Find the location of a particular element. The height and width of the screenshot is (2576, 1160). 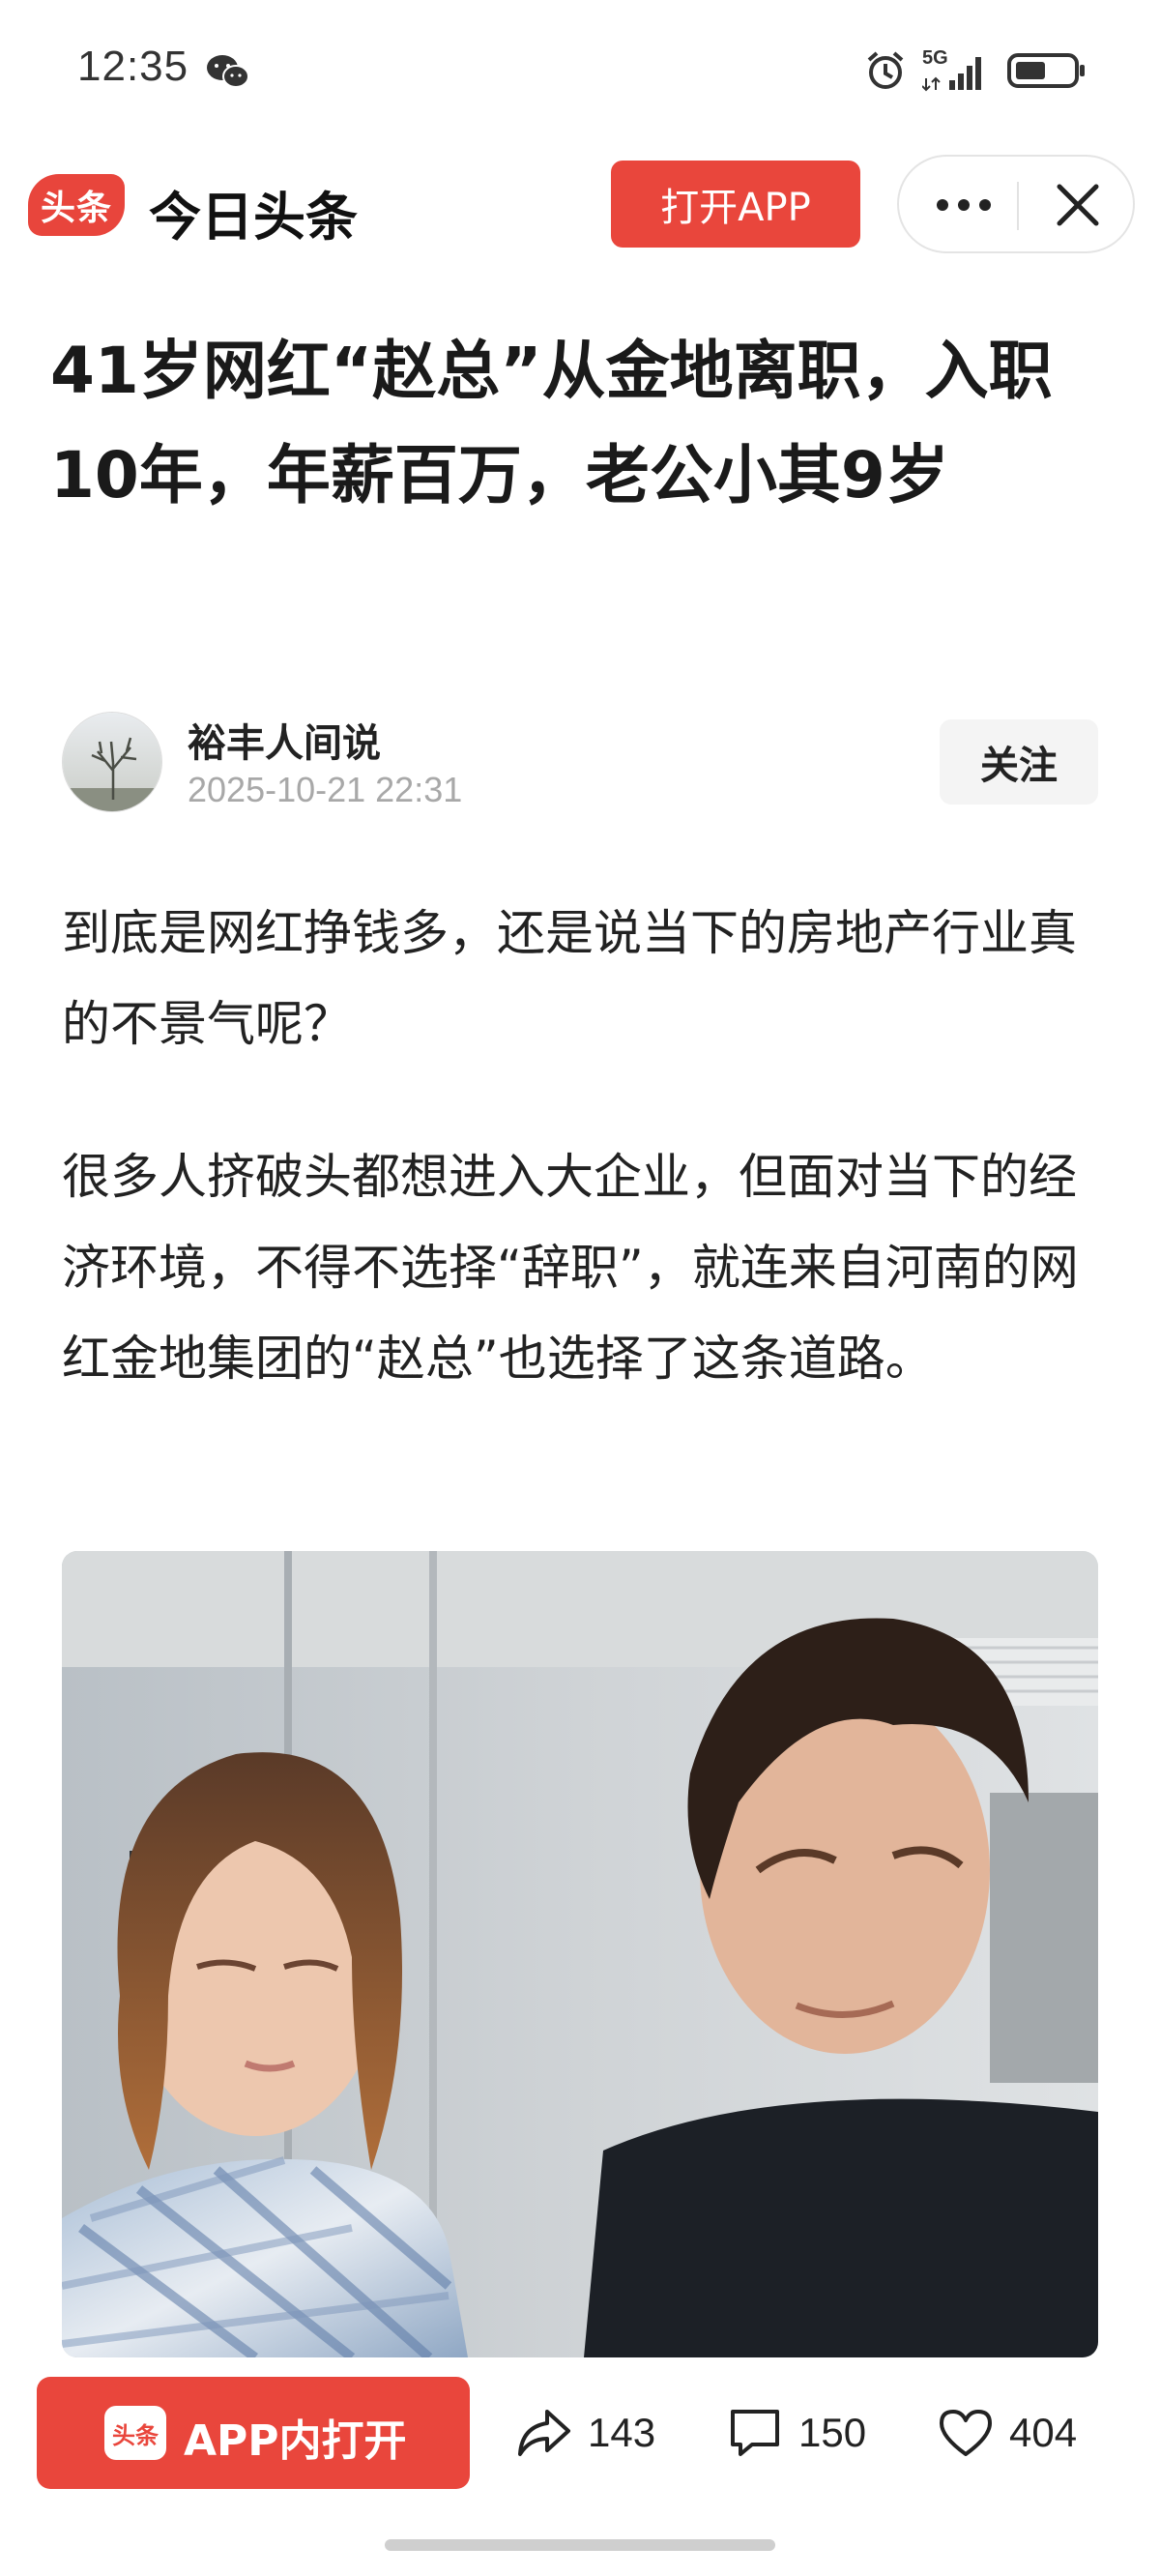

app-header: 头条 今日头条 打开APP is located at coordinates (580, 203).